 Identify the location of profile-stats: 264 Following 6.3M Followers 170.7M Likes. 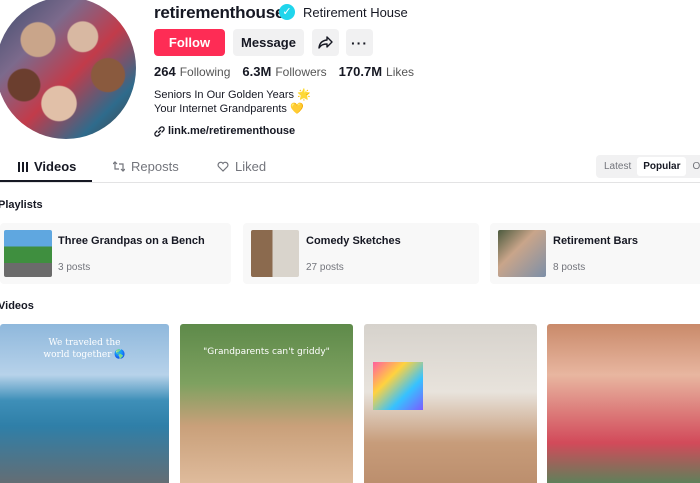
(284, 71).